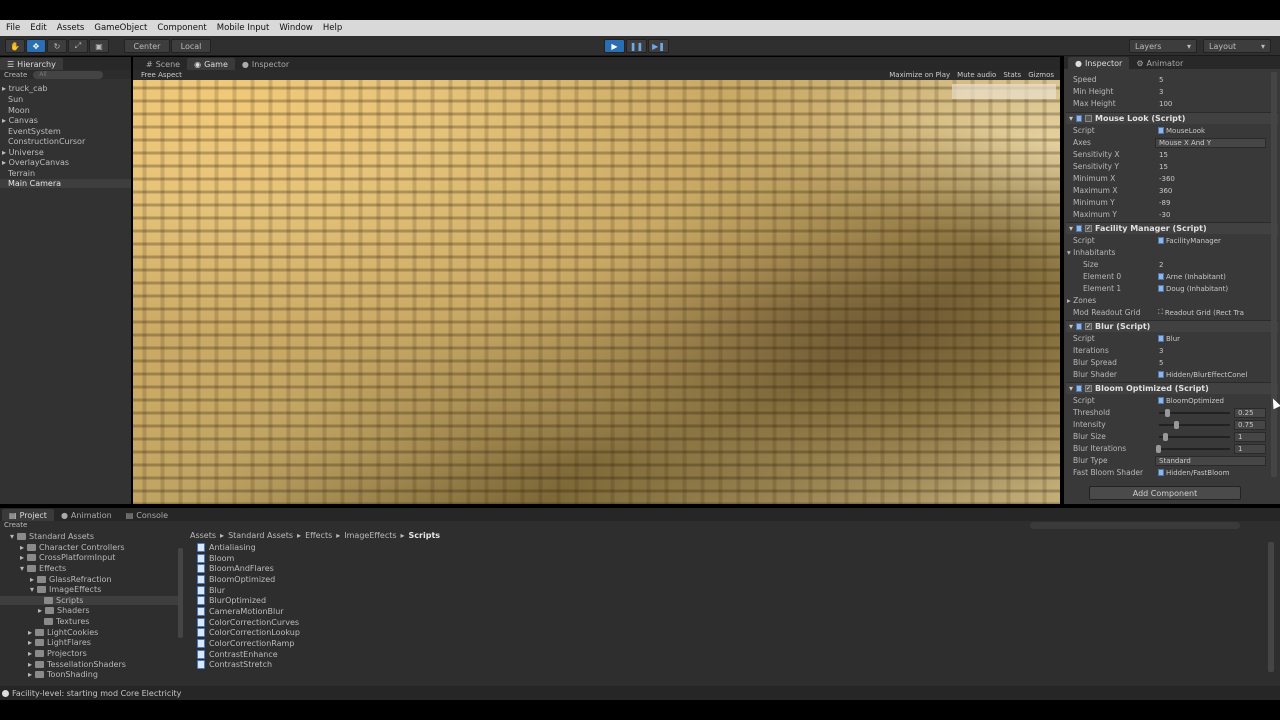 This screenshot has height=720, width=1280. Describe the element at coordinates (147, 515) in the screenshot. I see `tab-console: ▤ Console` at that location.